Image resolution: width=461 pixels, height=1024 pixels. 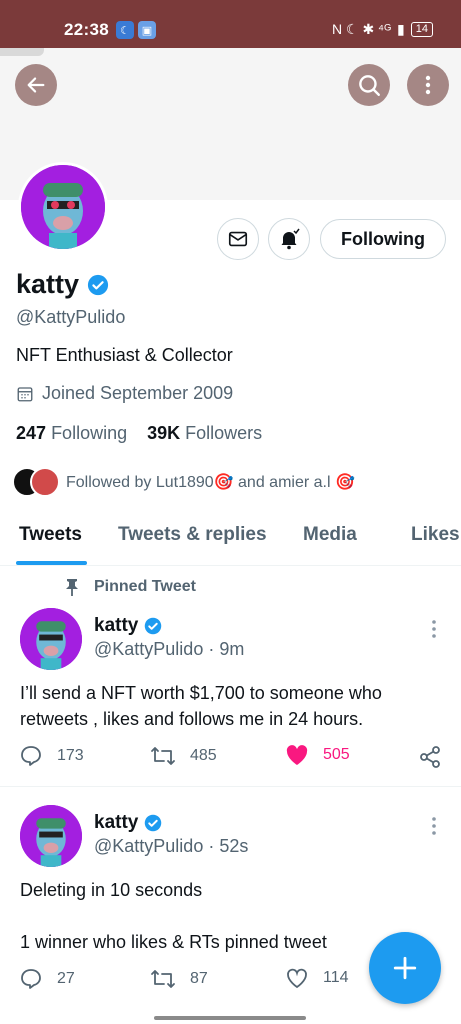 I want to click on battery-icon: 14, so click(x=421, y=29).